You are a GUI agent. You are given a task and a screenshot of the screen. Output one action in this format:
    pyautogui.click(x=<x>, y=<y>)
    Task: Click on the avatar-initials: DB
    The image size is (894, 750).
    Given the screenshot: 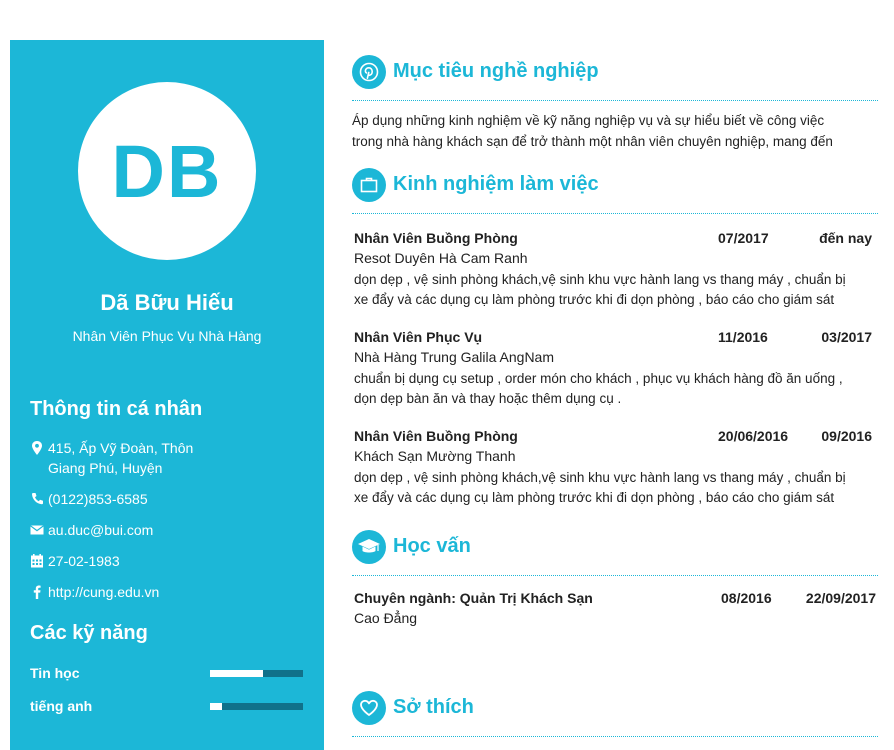 What is the action you would take?
    pyautogui.click(x=167, y=171)
    